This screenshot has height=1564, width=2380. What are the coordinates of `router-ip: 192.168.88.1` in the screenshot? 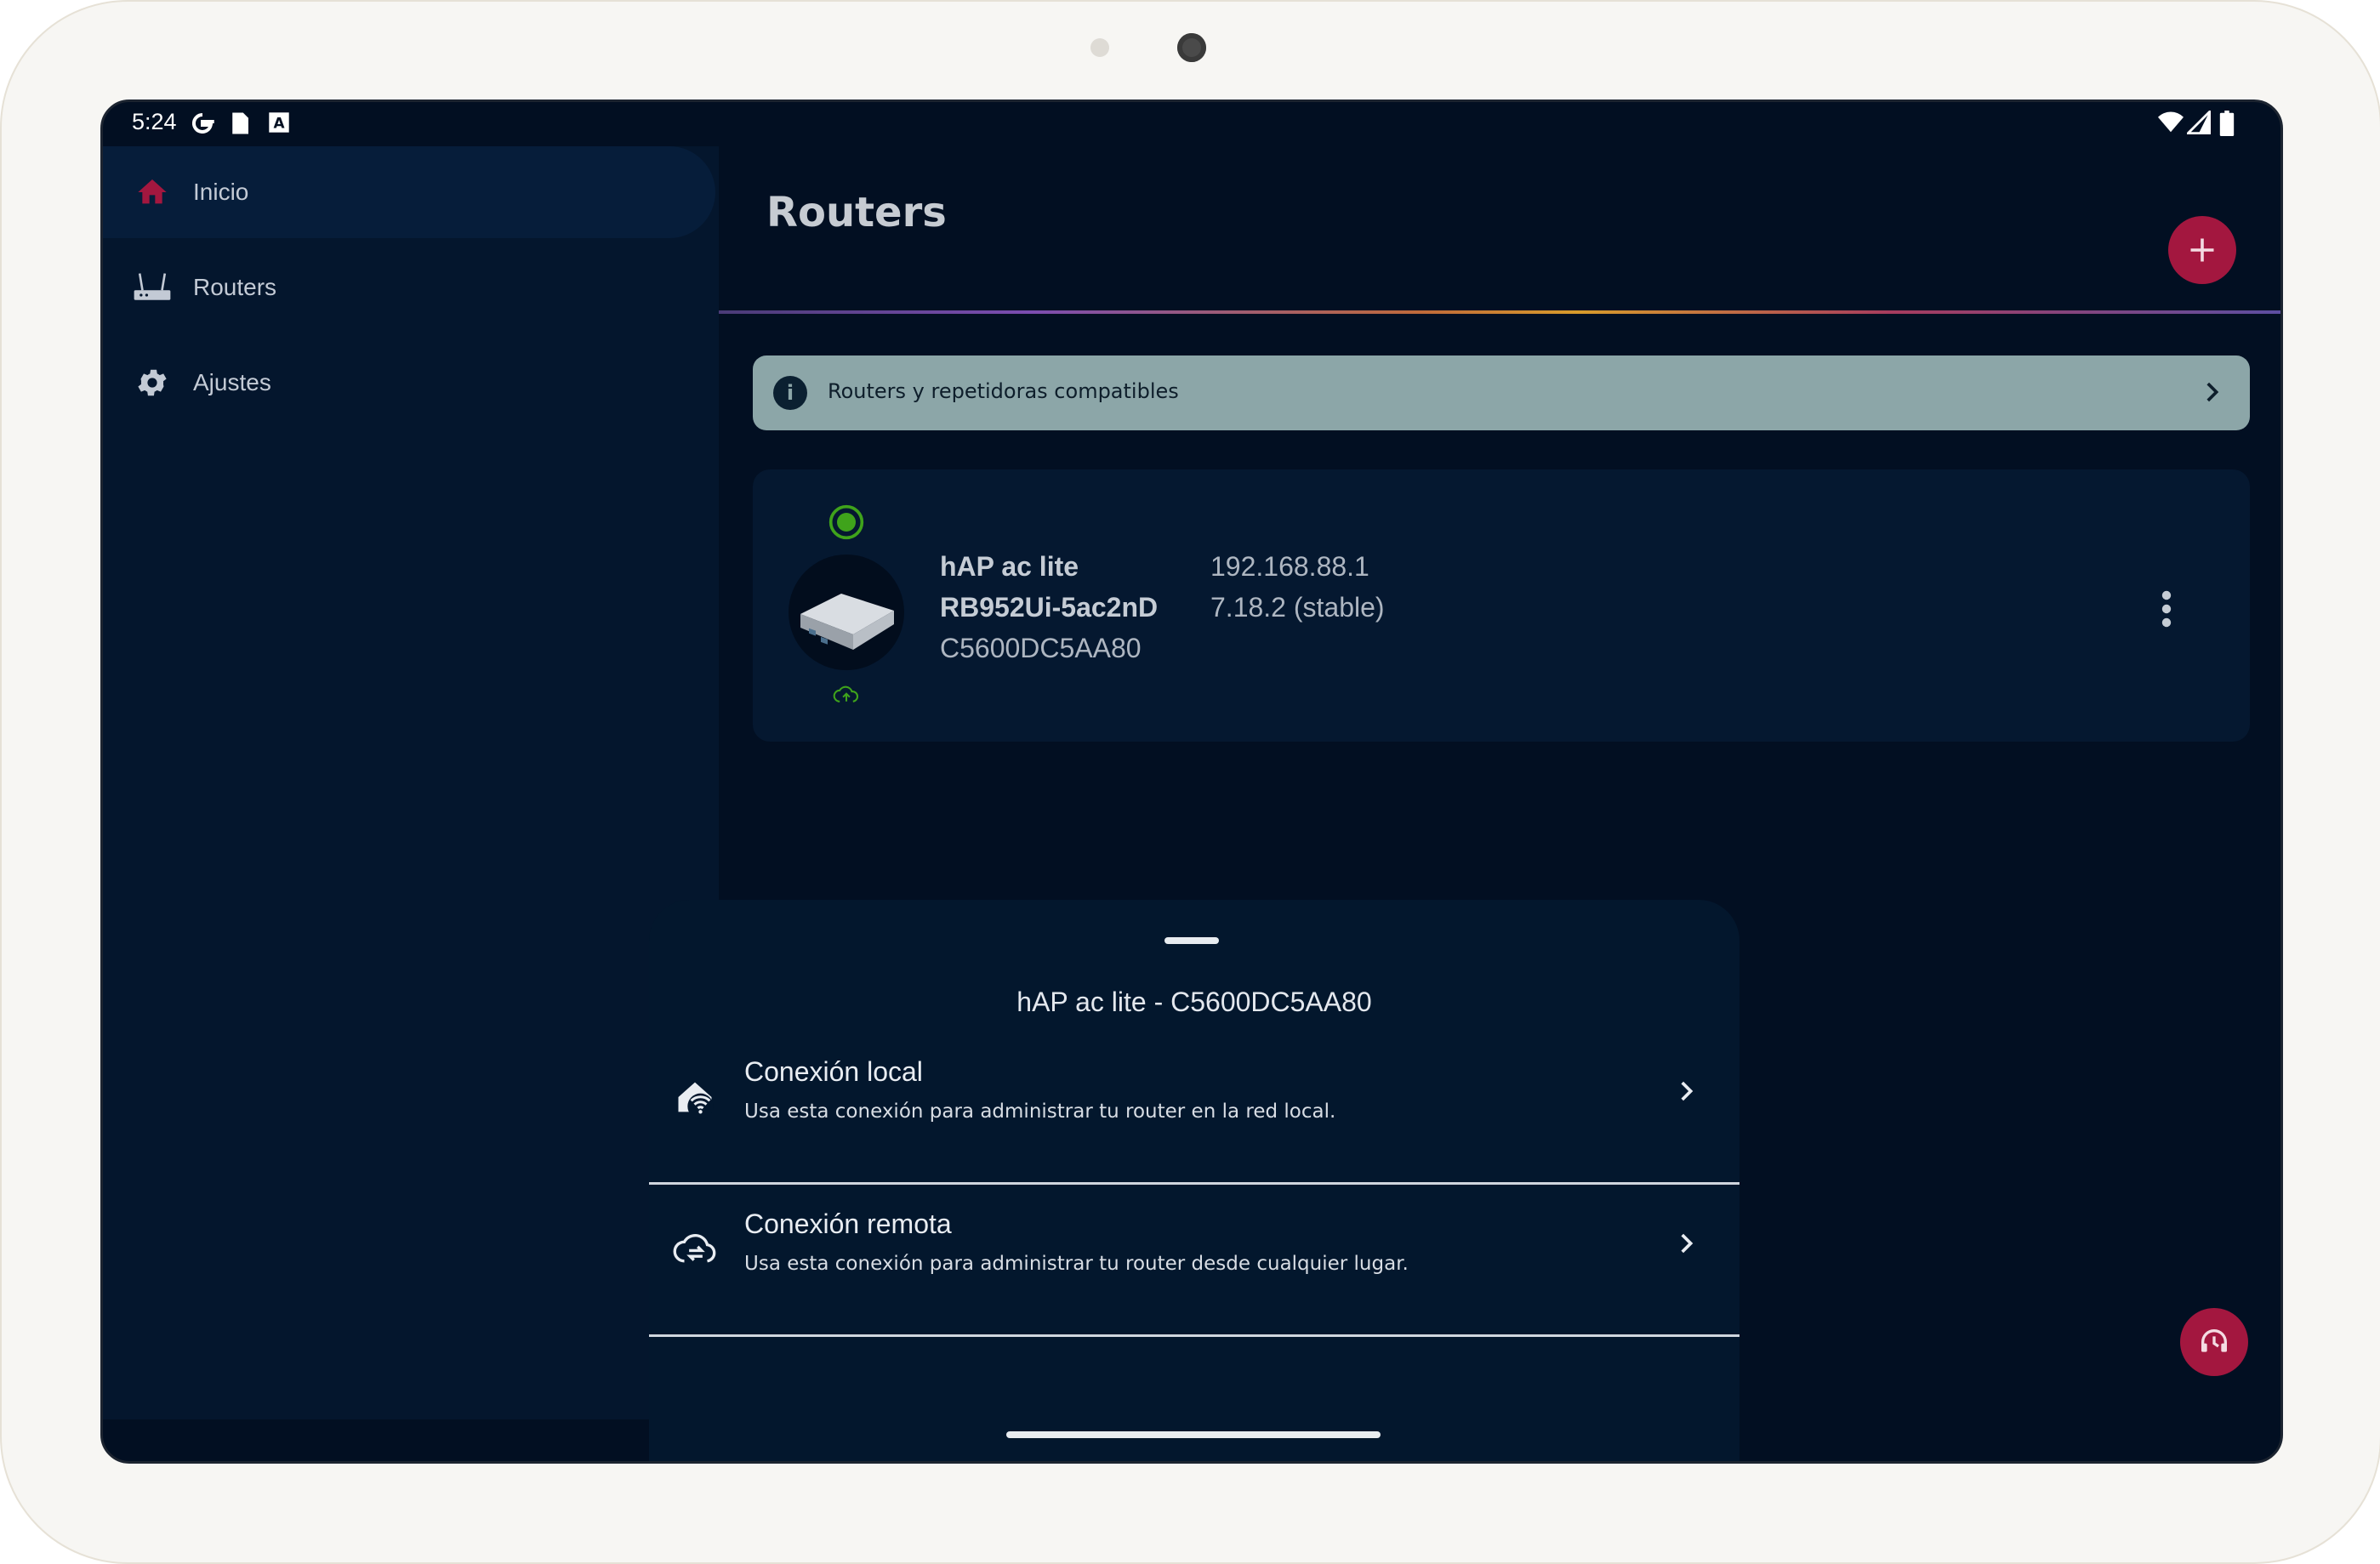 It's located at (1289, 566).